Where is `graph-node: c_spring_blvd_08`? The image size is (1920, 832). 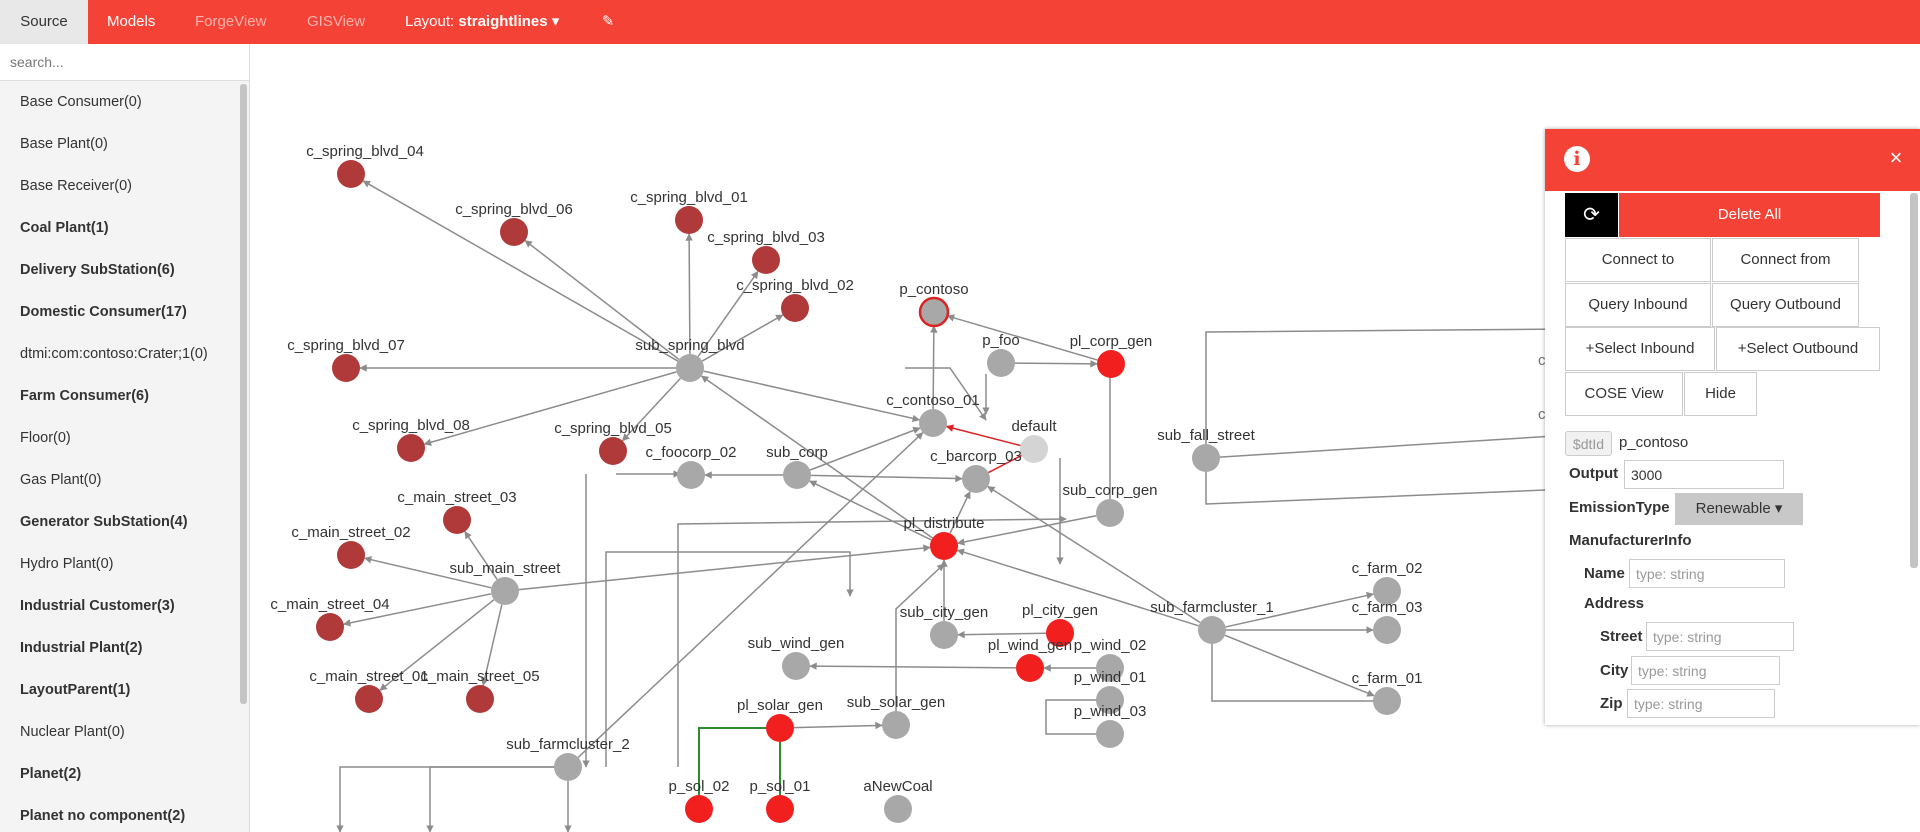 graph-node: c_spring_blvd_08 is located at coordinates (411, 439).